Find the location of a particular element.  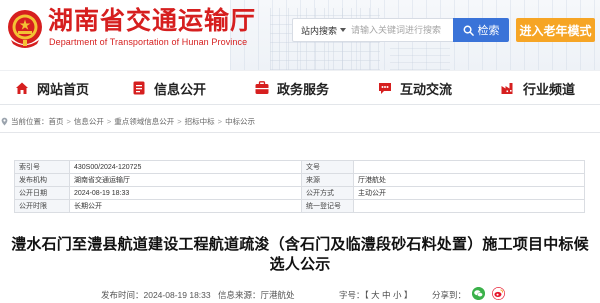

nav-item-home: 网站首页 is located at coordinates (51, 88).